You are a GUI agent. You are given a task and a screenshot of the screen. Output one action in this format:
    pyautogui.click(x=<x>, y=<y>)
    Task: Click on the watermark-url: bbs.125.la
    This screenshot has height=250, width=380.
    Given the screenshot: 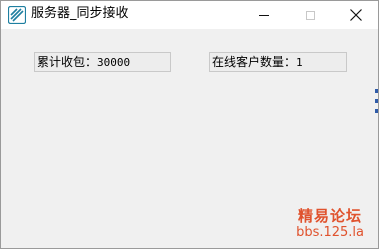 What is the action you would take?
    pyautogui.click(x=330, y=232)
    